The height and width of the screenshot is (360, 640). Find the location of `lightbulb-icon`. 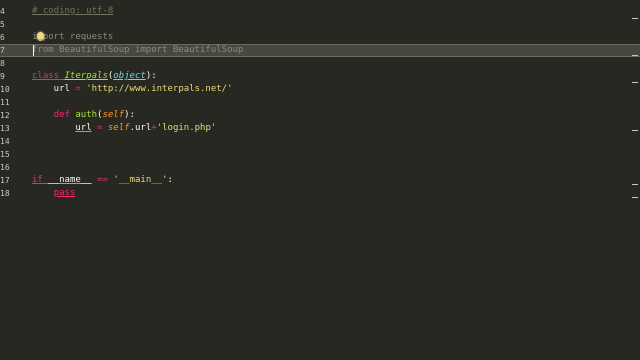

lightbulb-icon is located at coordinates (40, 36).